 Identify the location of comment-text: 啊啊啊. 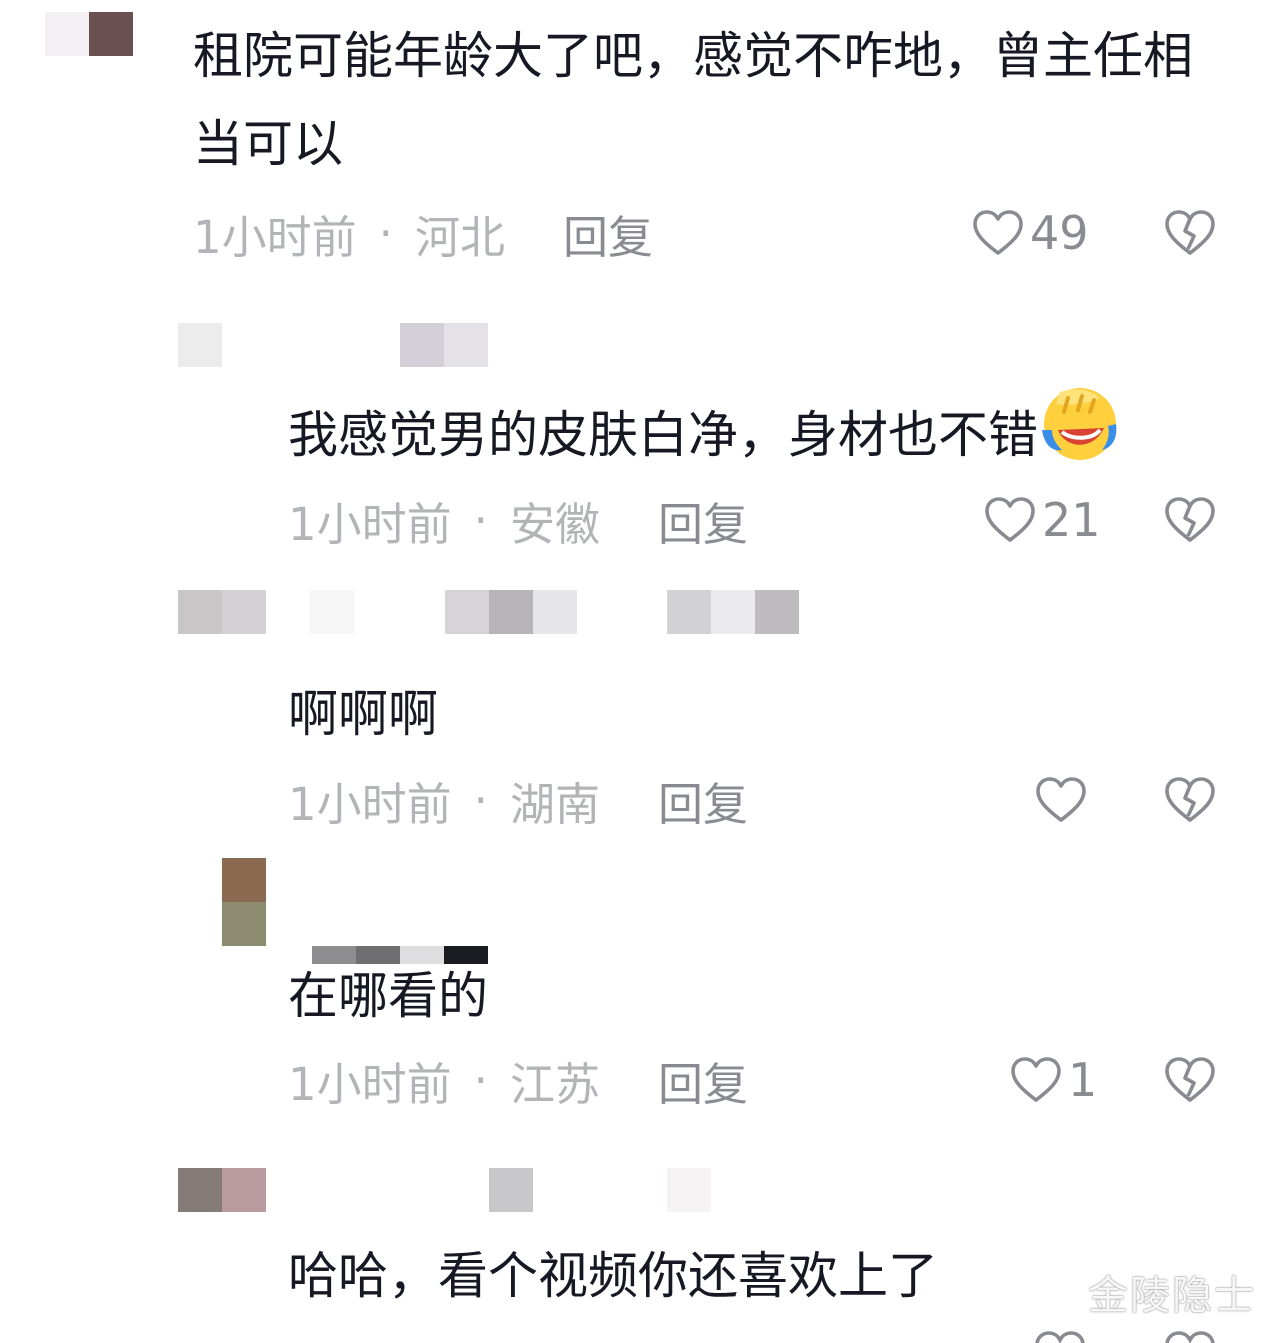
(588, 714).